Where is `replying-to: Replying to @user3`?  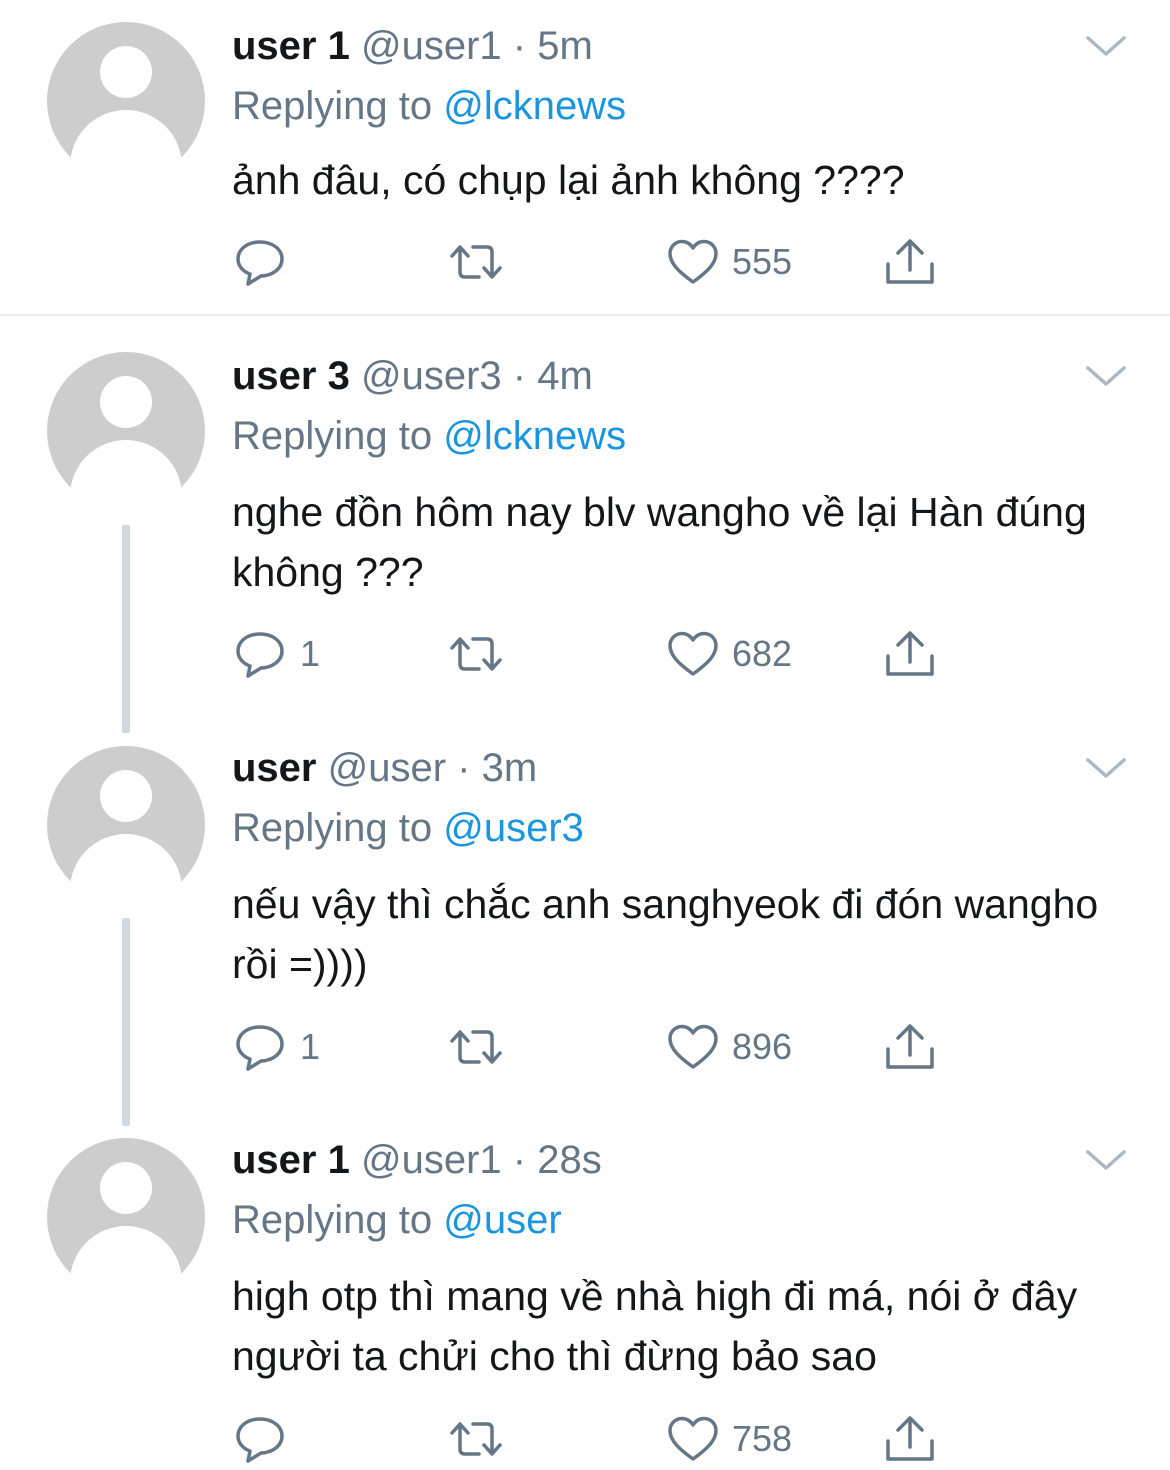
replying-to: Replying to @user3 is located at coordinates (408, 828).